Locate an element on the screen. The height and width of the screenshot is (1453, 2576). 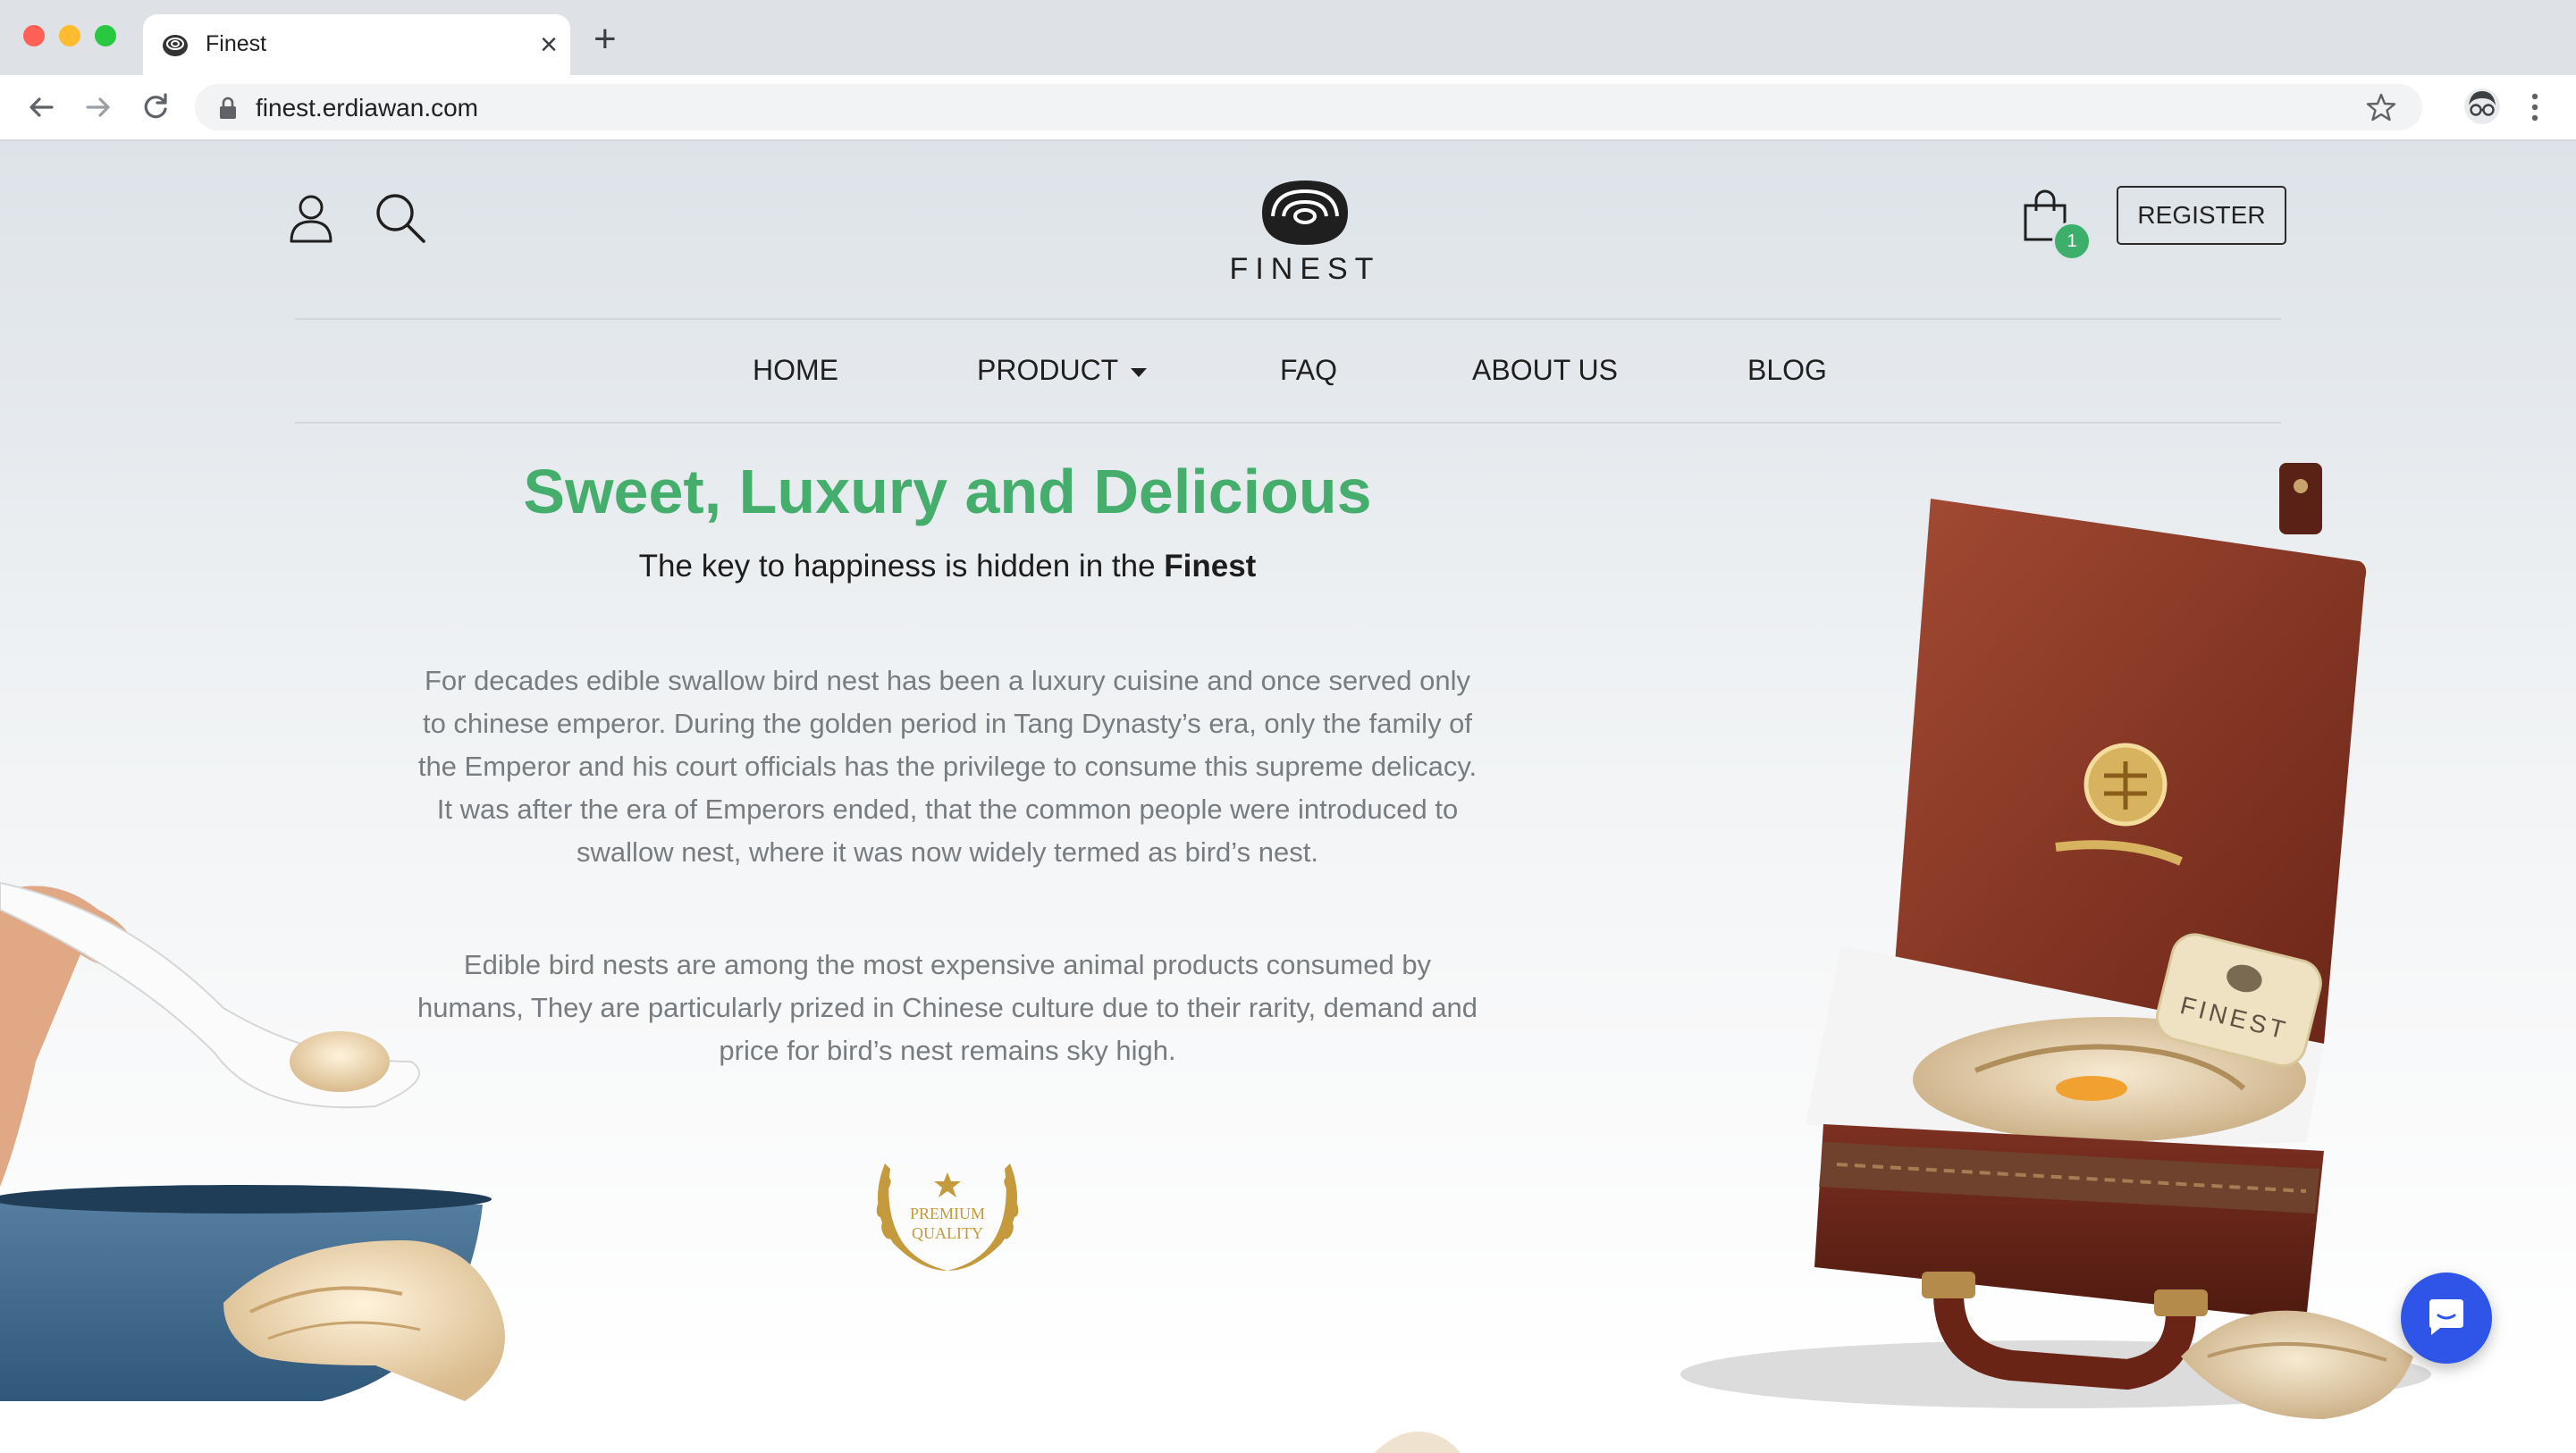
bird-nest-peek-image is located at coordinates (1418, 1442).